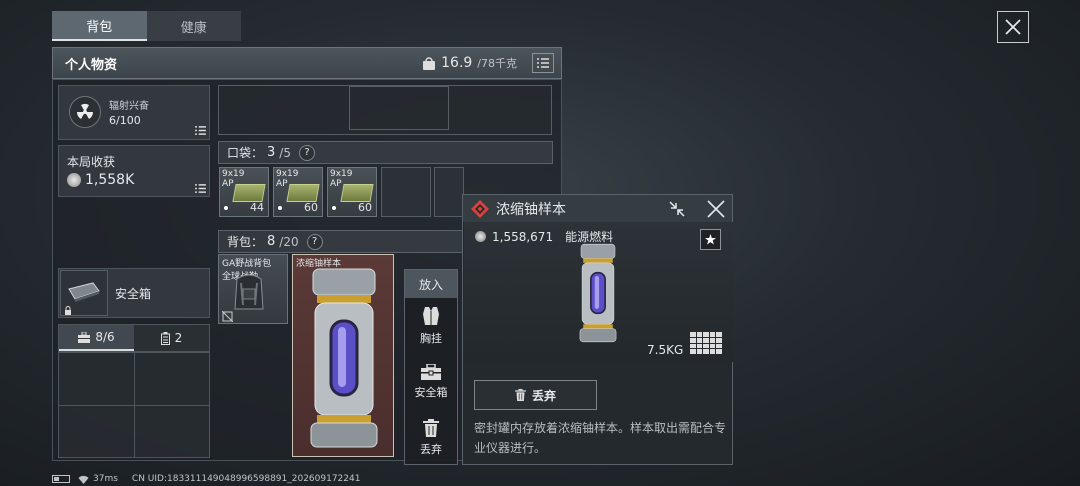 This screenshot has width=1080, height=486. What do you see at coordinates (99, 26) in the screenshot?
I see `tab-backpack: 背包` at bounding box center [99, 26].